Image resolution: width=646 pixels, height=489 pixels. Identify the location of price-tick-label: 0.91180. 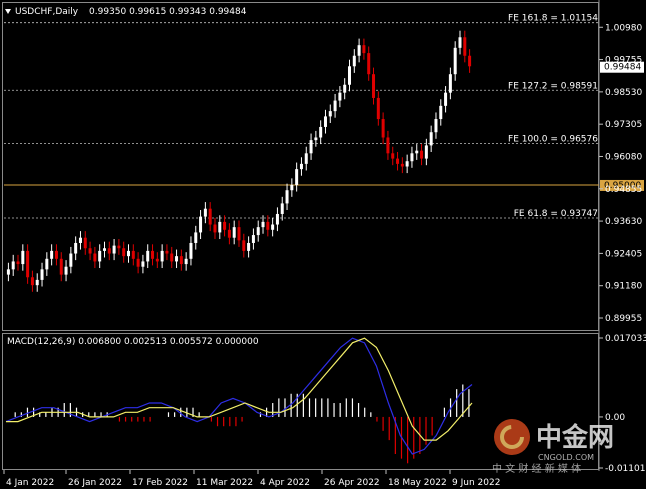
(623, 287).